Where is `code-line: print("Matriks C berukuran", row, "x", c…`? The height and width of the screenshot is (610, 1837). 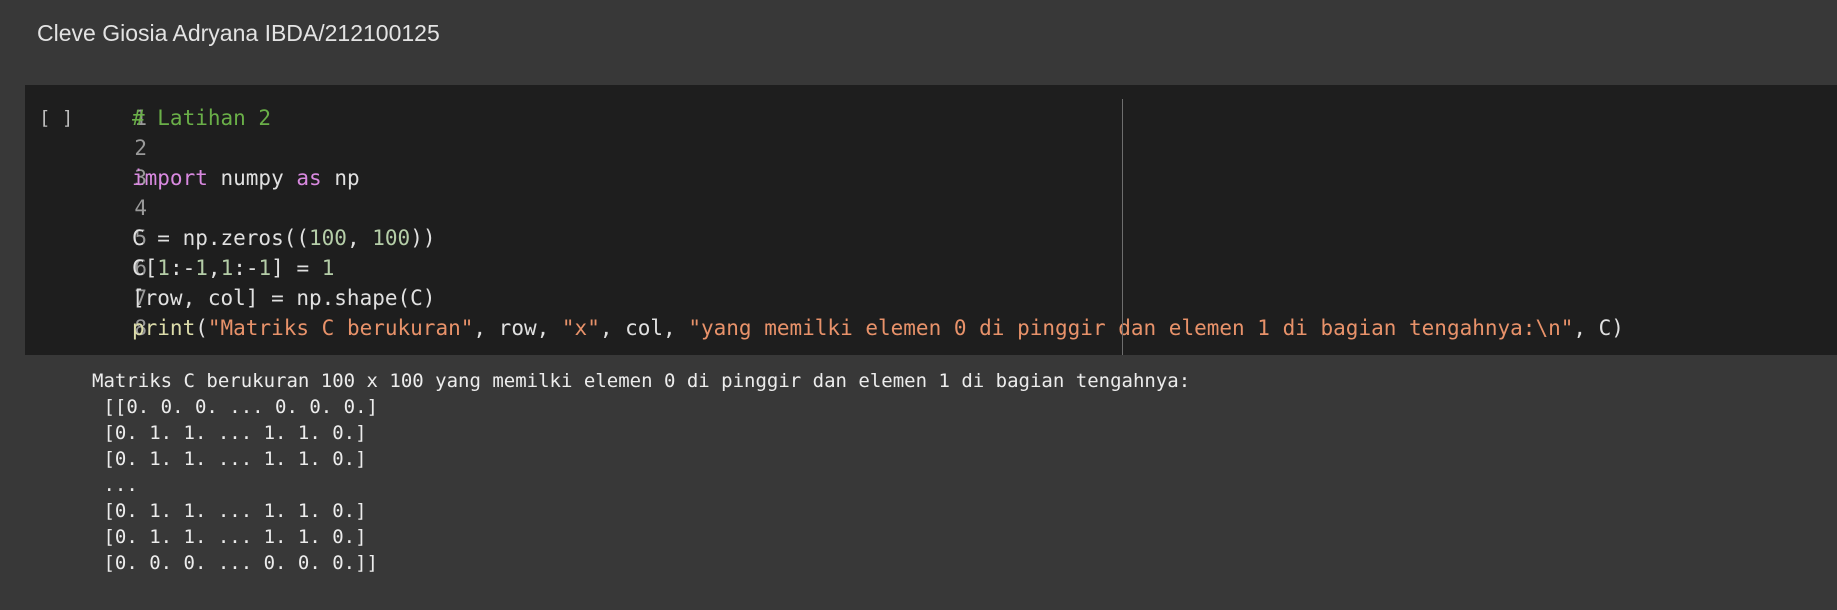
code-line: print("Matriks C berukuran", row, "x", c… is located at coordinates (878, 328).